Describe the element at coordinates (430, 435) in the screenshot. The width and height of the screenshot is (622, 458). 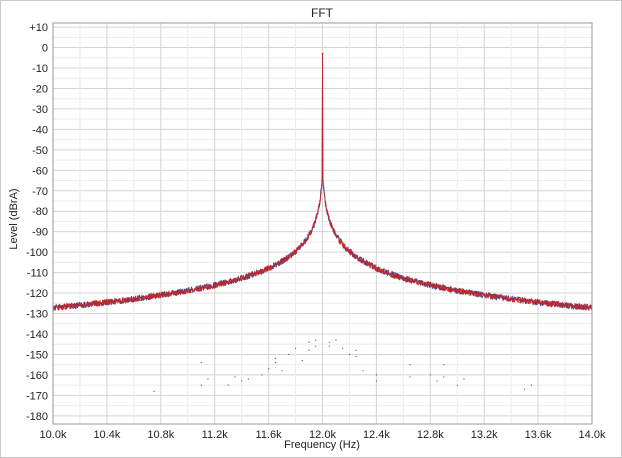
I see `x-tick-label: 12.8k` at that location.